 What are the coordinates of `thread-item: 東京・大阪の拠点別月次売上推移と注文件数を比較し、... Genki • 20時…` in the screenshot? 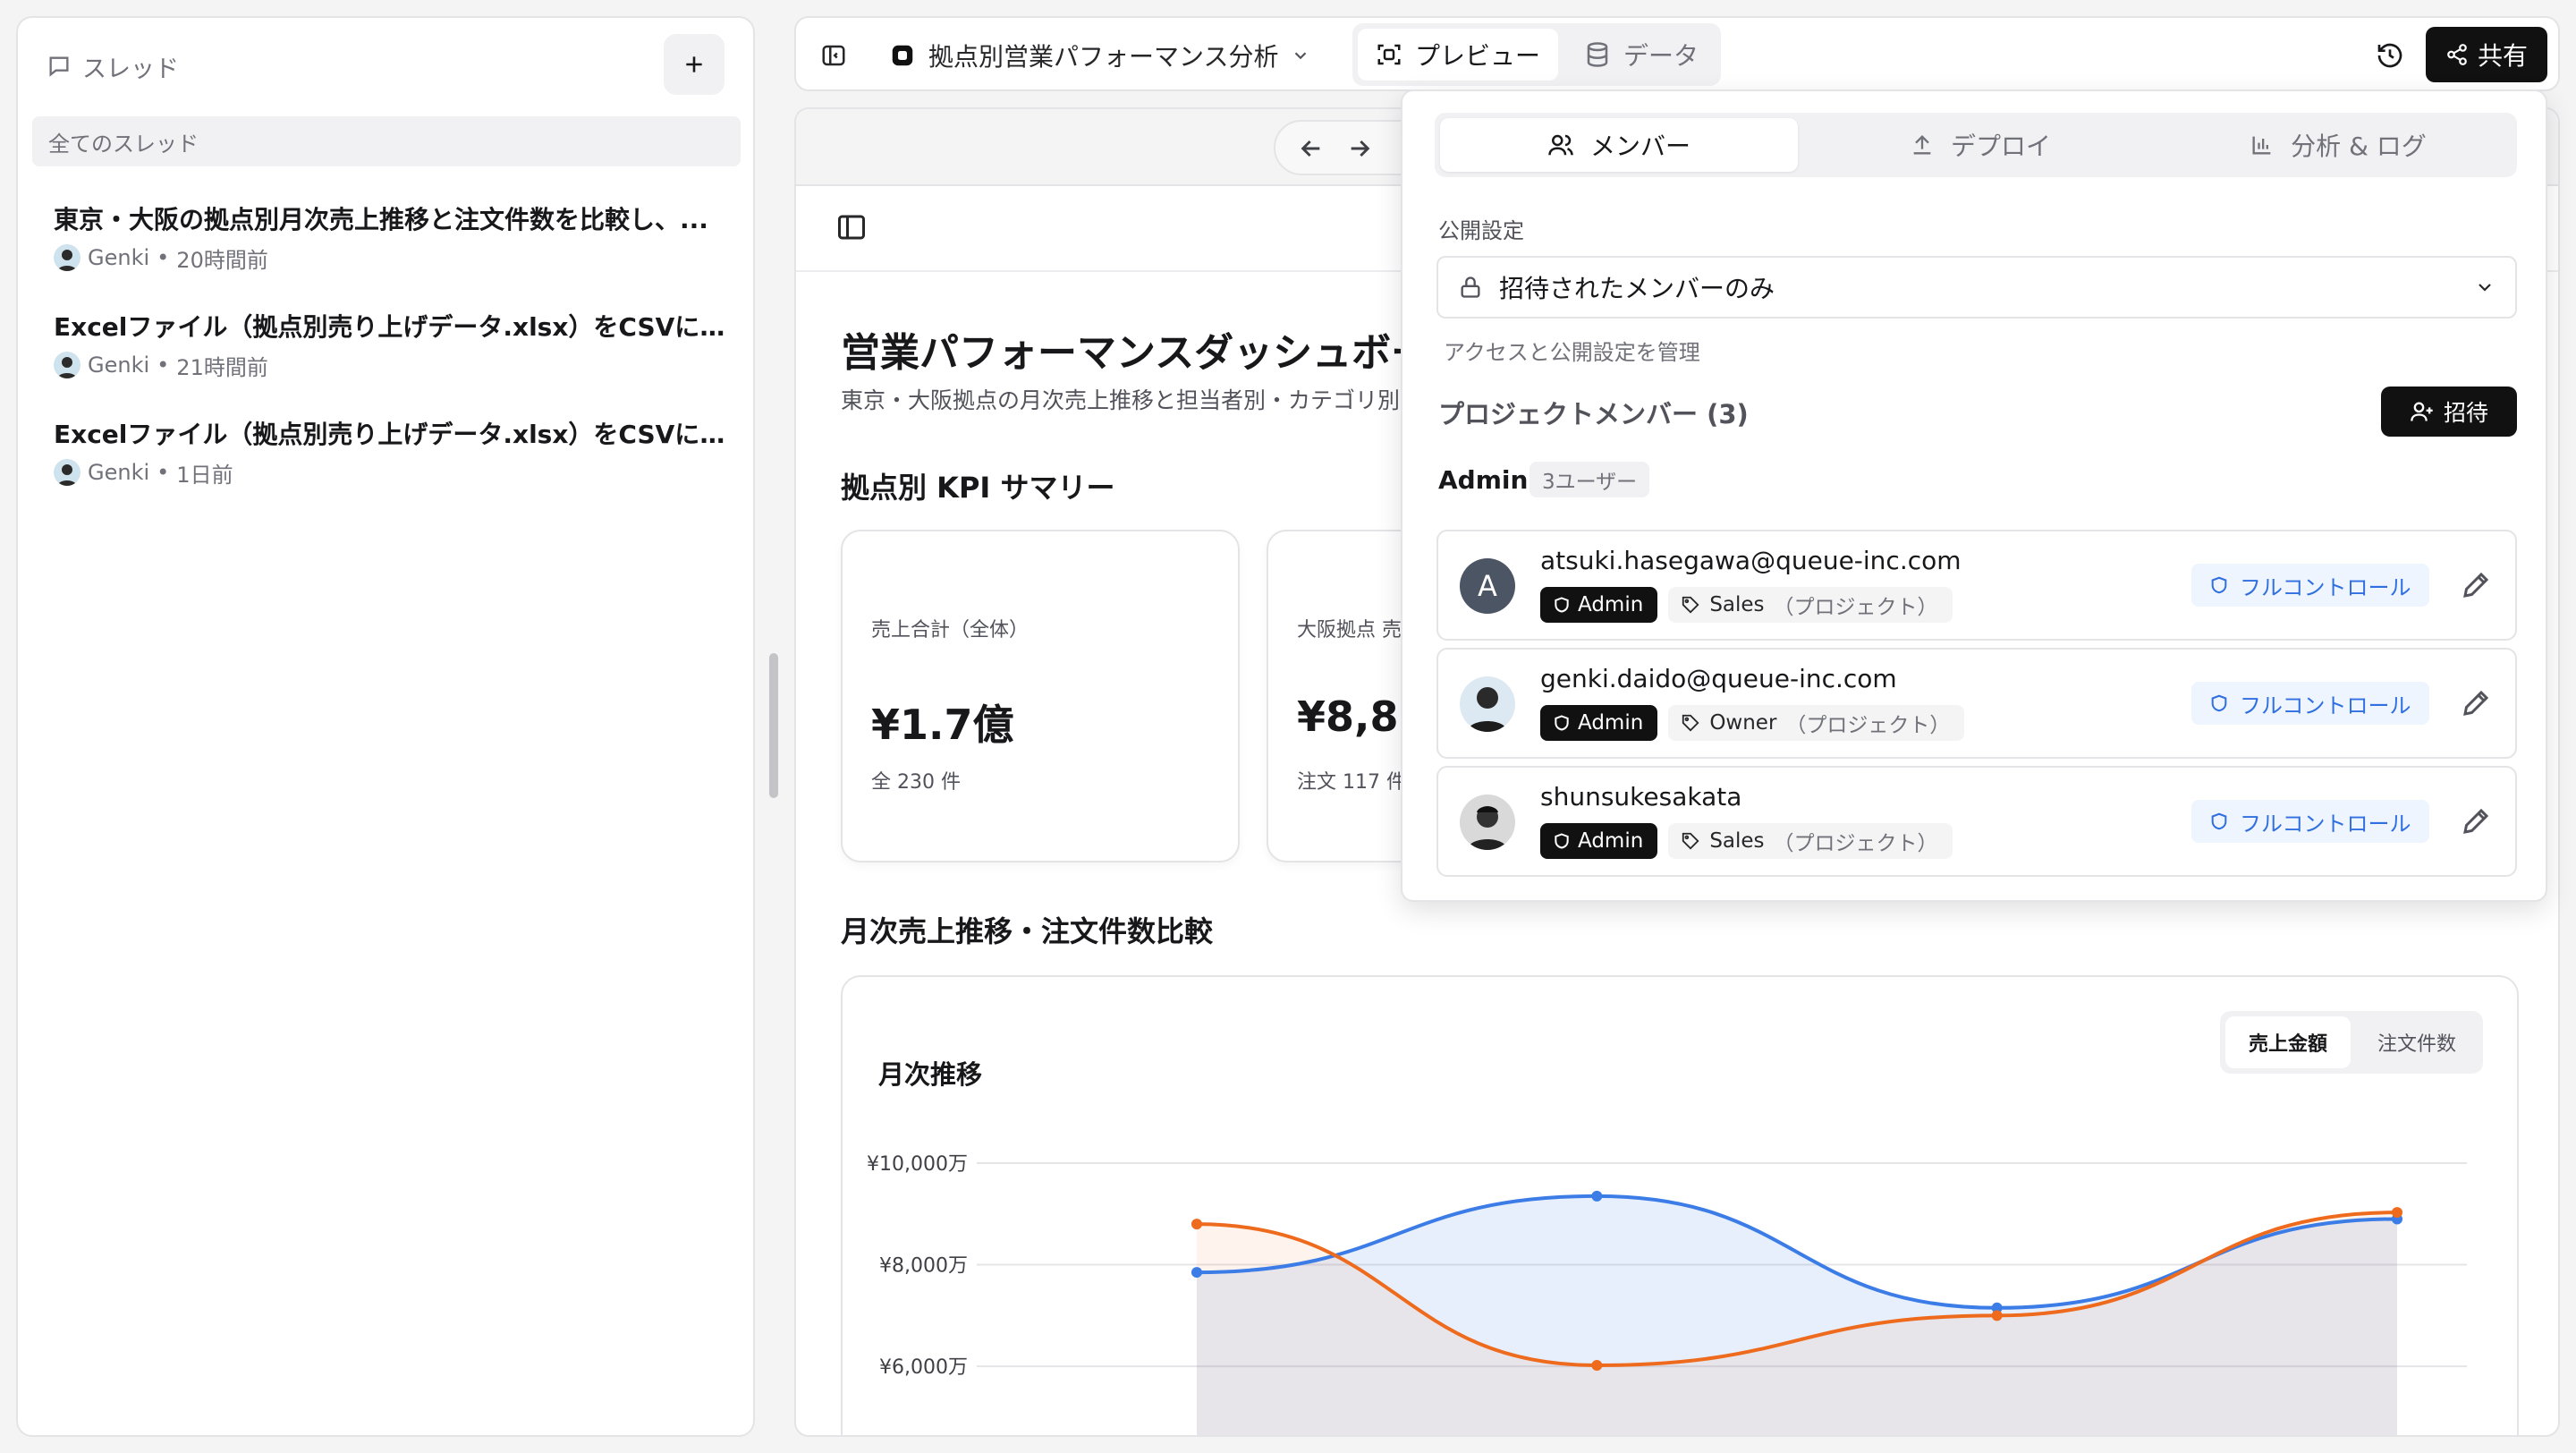 It's located at (393, 237).